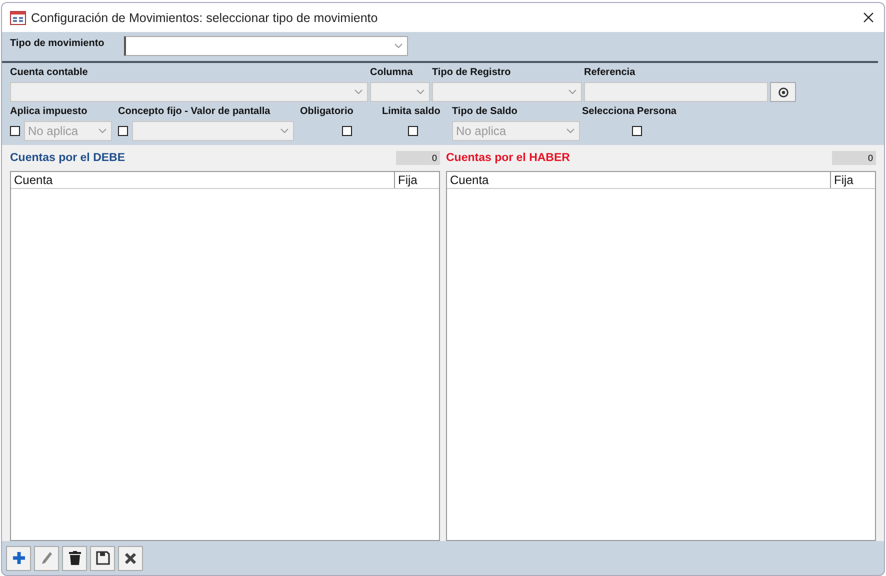  What do you see at coordinates (508, 158) in the screenshot?
I see `list-title: Cuentas por el HABER` at bounding box center [508, 158].